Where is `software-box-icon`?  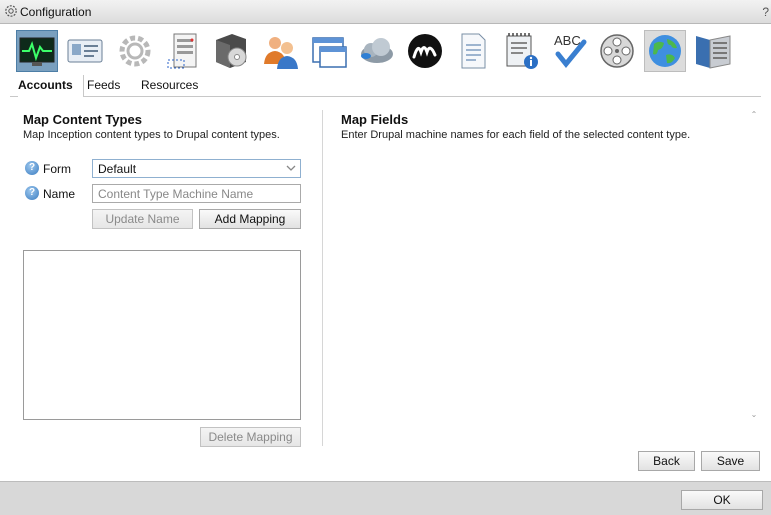 software-box-icon is located at coordinates (231, 51).